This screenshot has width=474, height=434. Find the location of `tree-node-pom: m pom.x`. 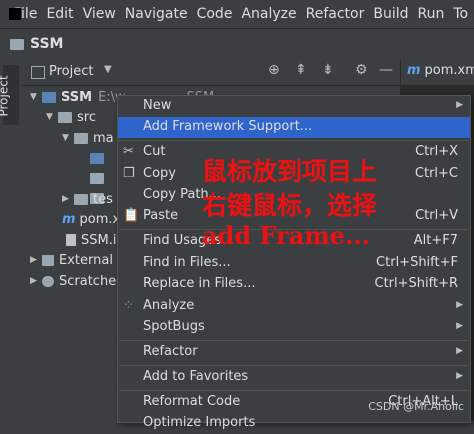

tree-node-pom: m pom.x is located at coordinates (91, 219).